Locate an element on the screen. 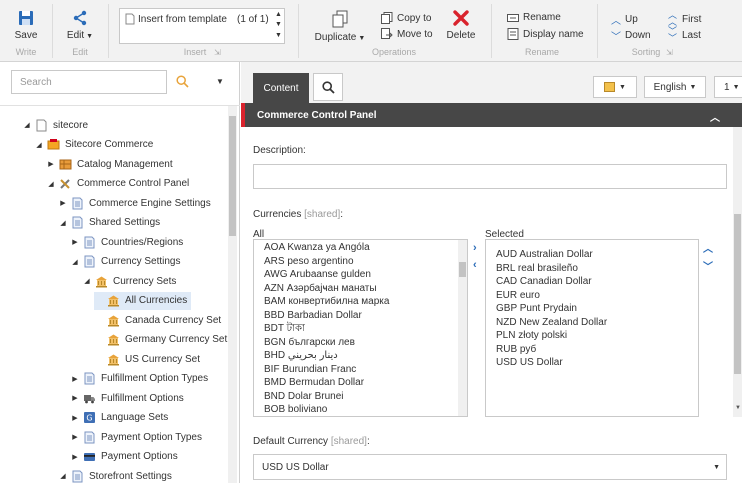 Image resolution: width=742 pixels, height=483 pixels. scroll-down-icon: ▼ is located at coordinates (278, 24).